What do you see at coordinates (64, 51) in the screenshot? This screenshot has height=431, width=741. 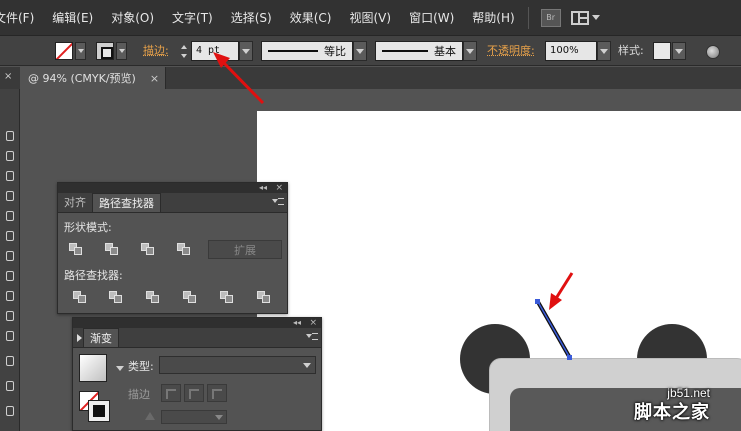 I see `fill-none-icon` at bounding box center [64, 51].